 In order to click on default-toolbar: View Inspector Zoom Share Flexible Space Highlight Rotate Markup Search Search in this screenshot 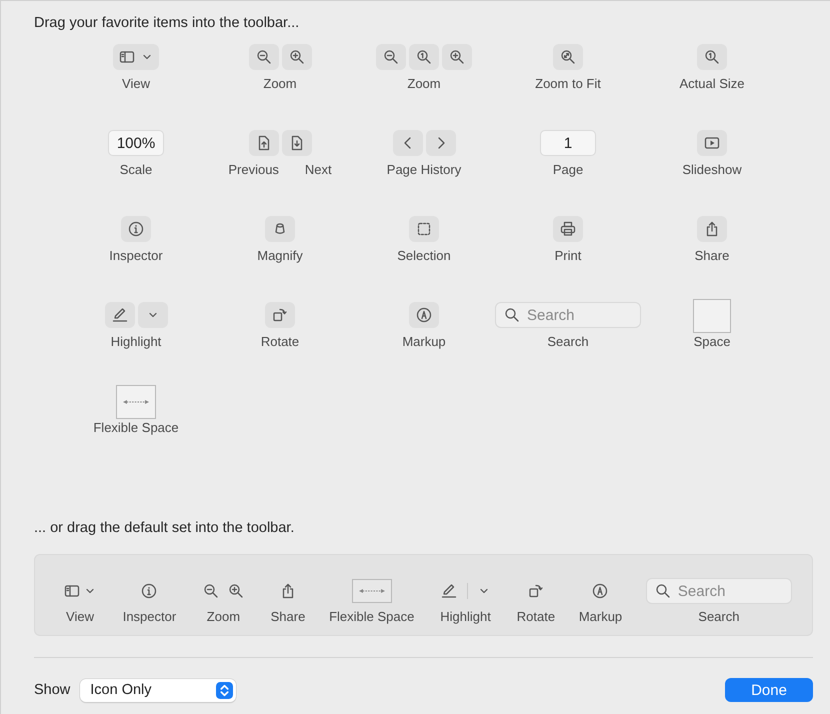, I will do `click(423, 595)`.